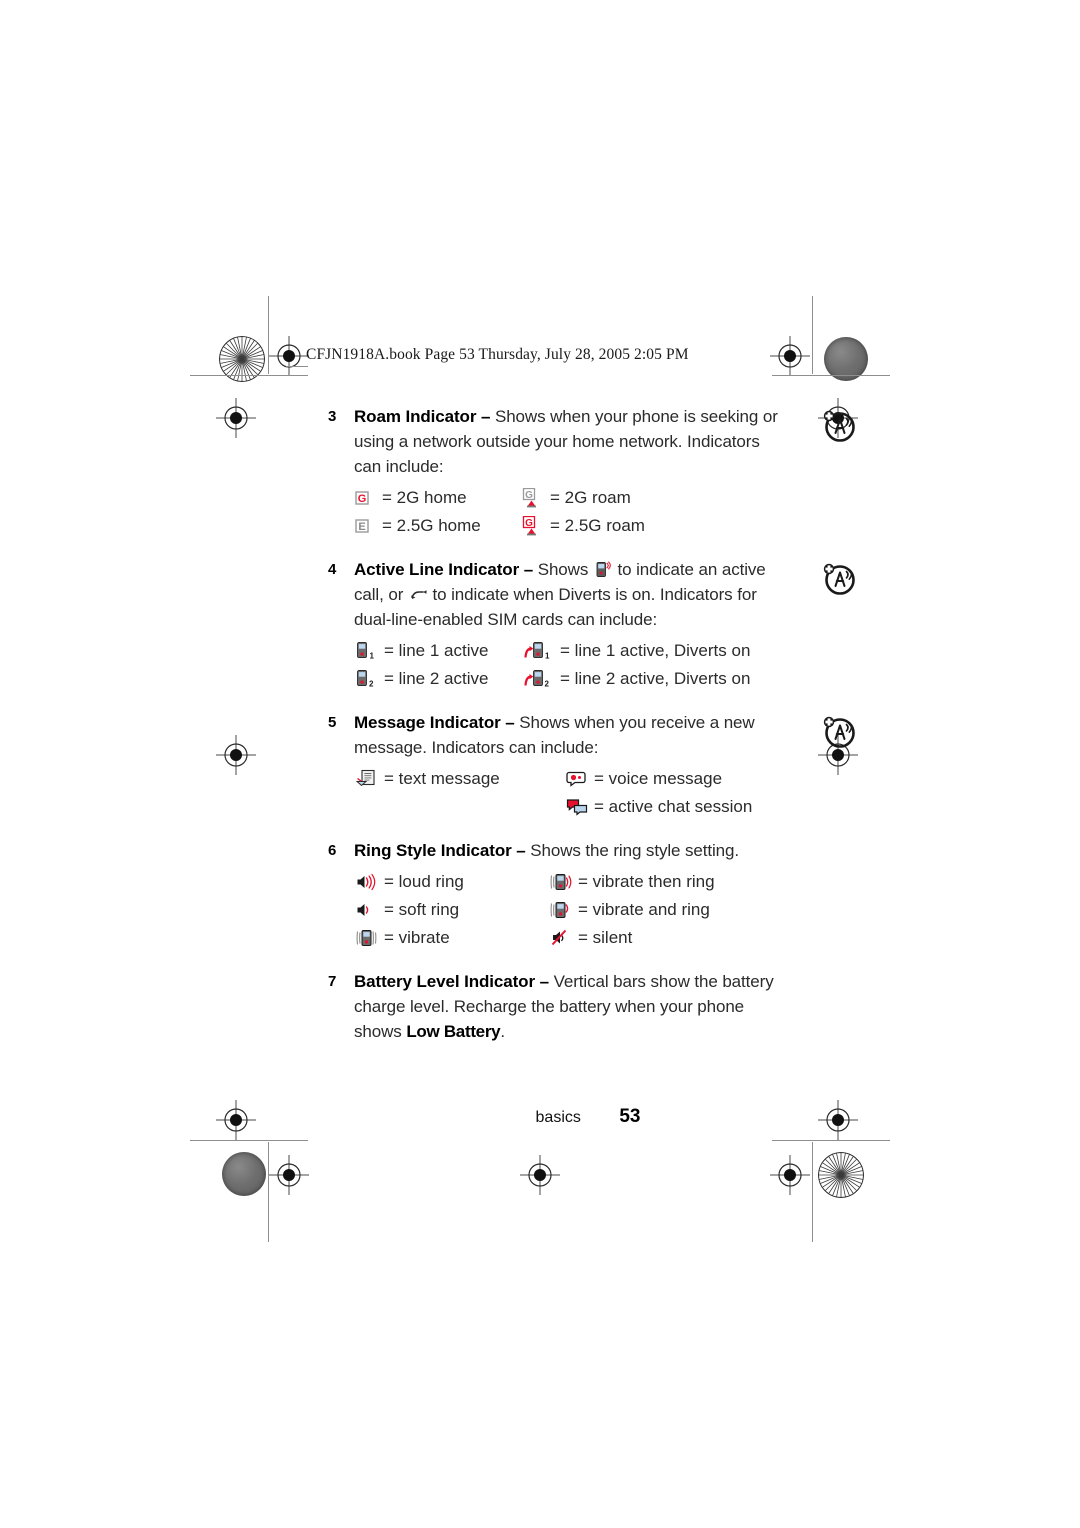  I want to click on icon-cell: = vibrate and ring, so click(630, 910).